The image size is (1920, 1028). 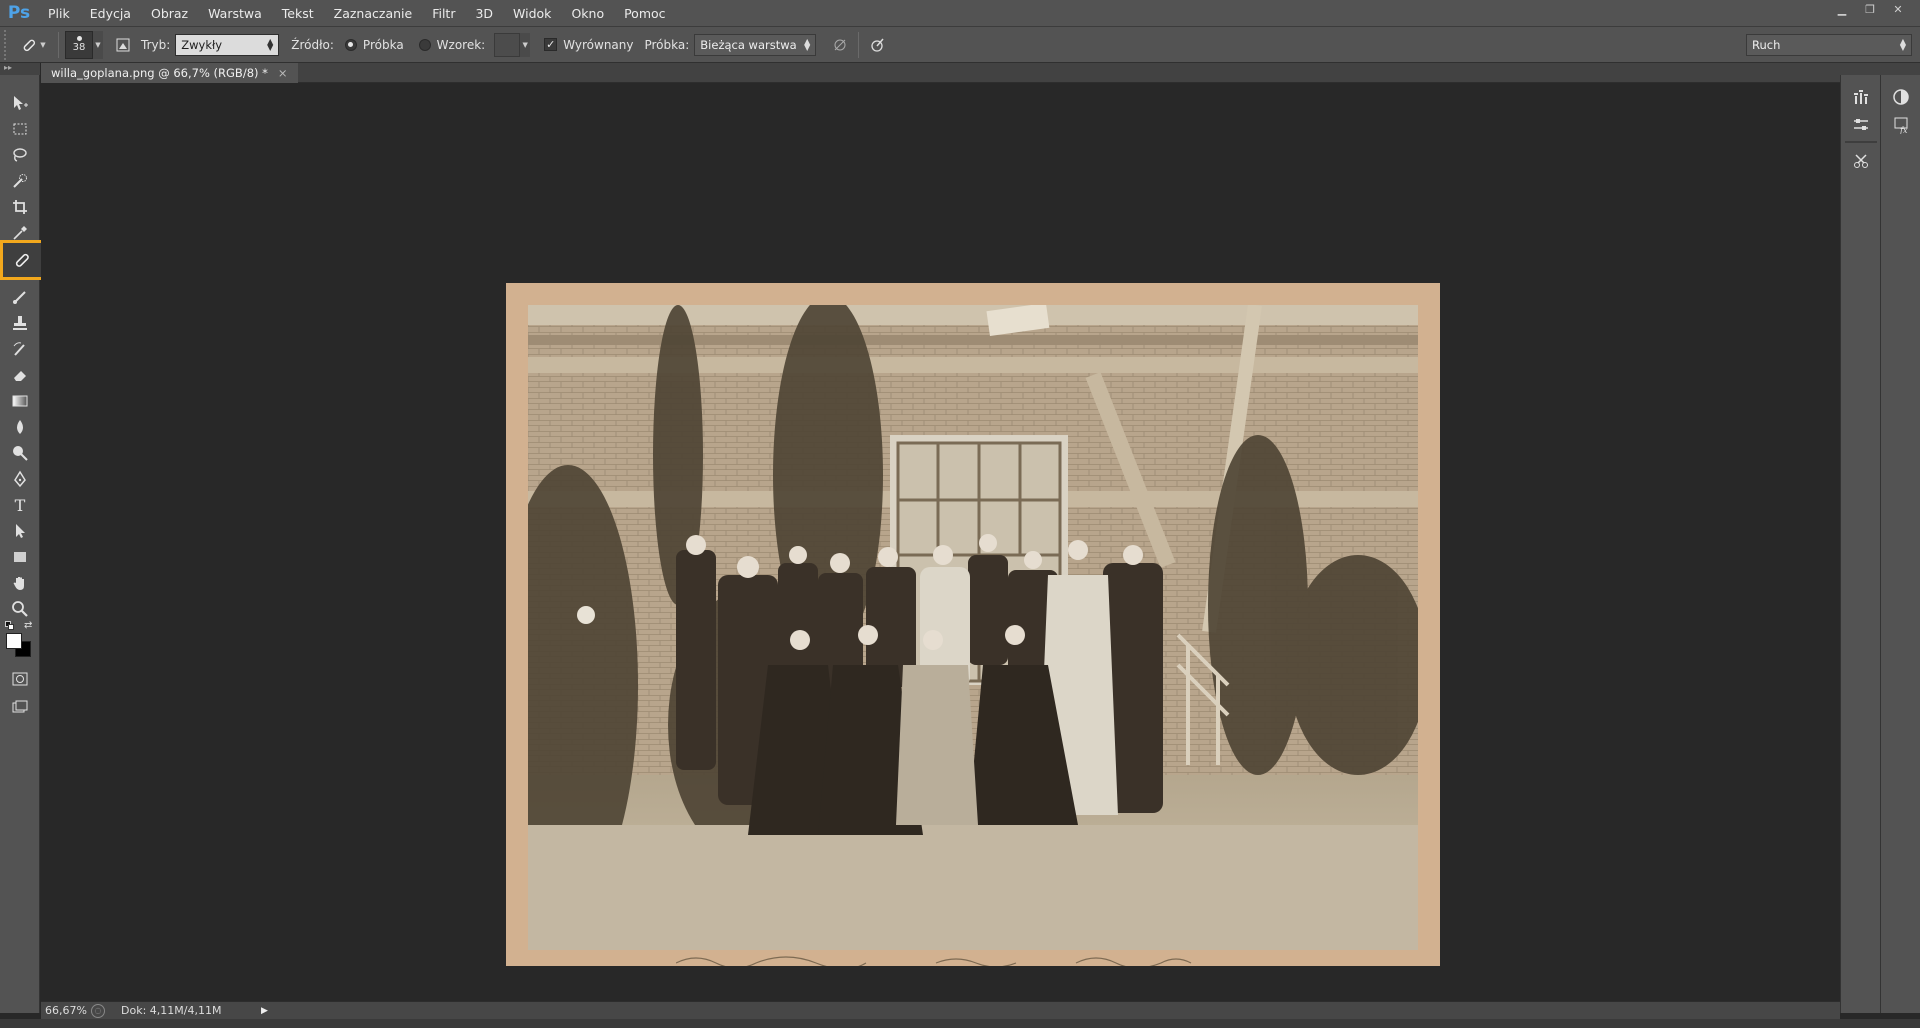 What do you see at coordinates (20, 207) in the screenshot?
I see `crop-tool` at bounding box center [20, 207].